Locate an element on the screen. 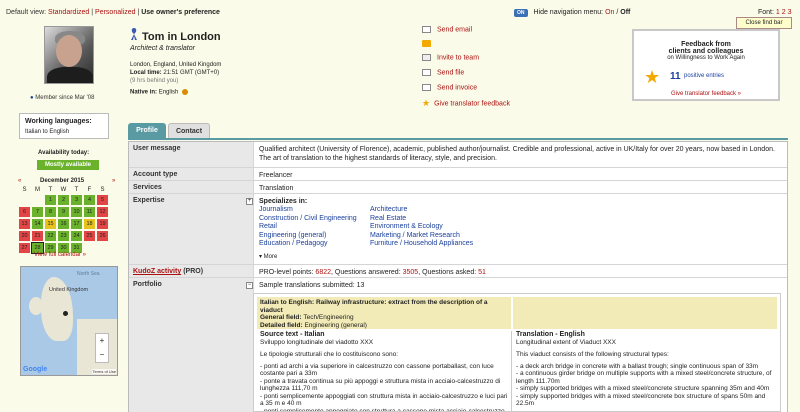 The width and height of the screenshot is (800, 412). invite-team-link: Invite to team is located at coordinates (450, 57).